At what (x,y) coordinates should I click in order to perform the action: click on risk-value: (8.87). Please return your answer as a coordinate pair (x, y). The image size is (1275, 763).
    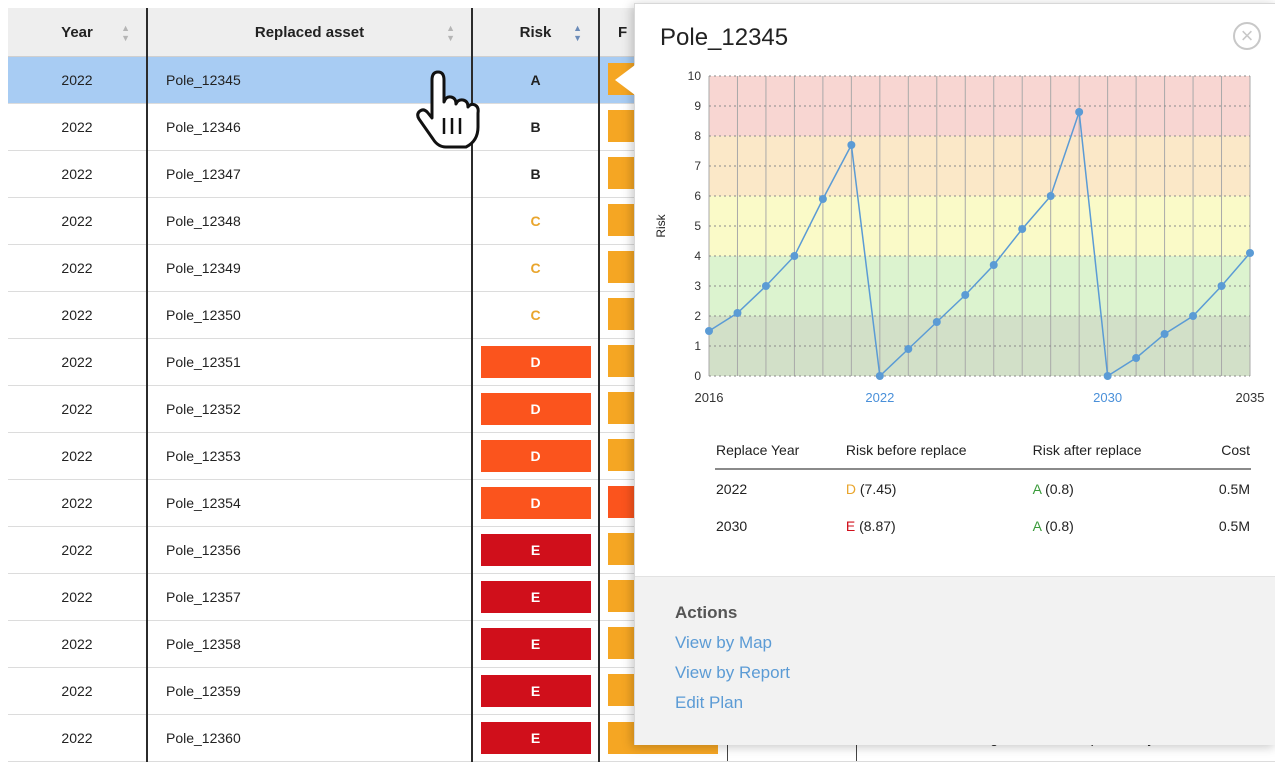
    Looking at the image, I should click on (877, 525).